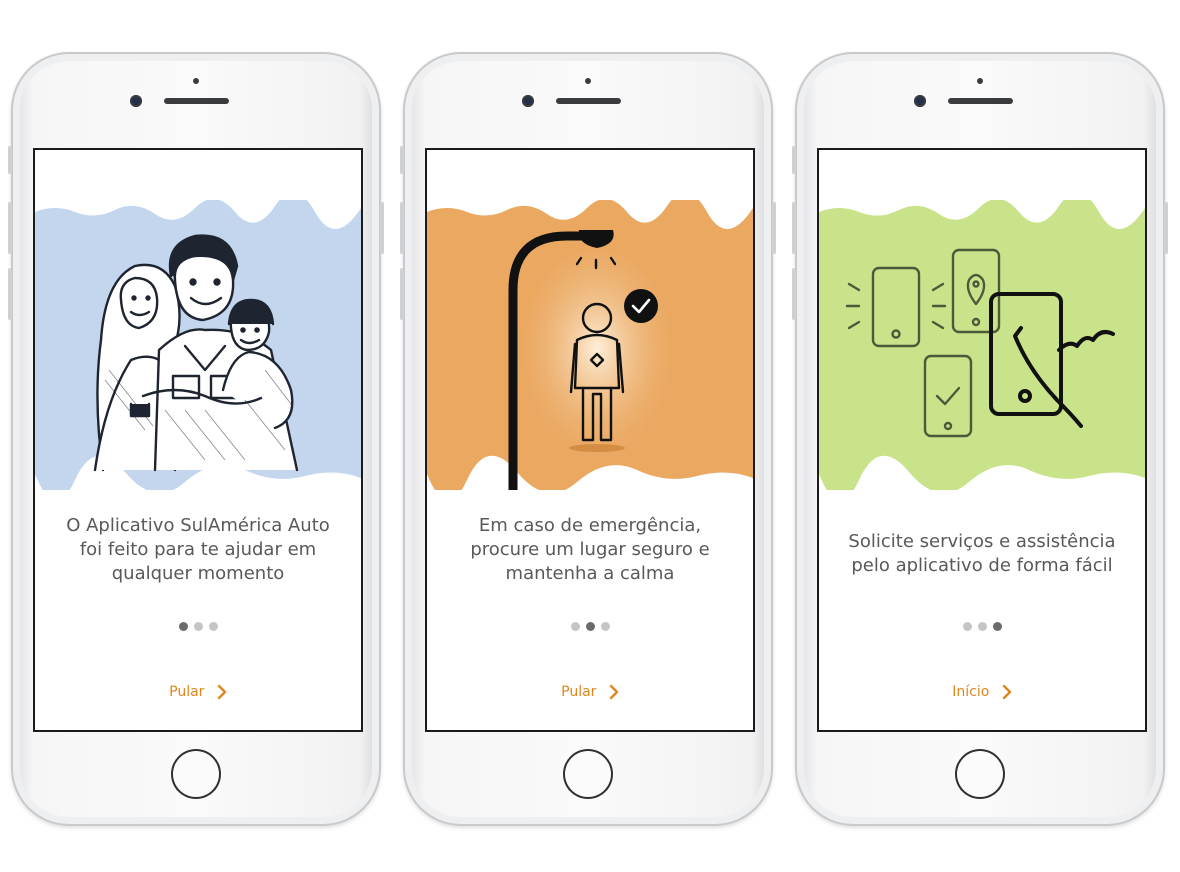  What do you see at coordinates (971, 692) in the screenshot?
I see `start-label: Início` at bounding box center [971, 692].